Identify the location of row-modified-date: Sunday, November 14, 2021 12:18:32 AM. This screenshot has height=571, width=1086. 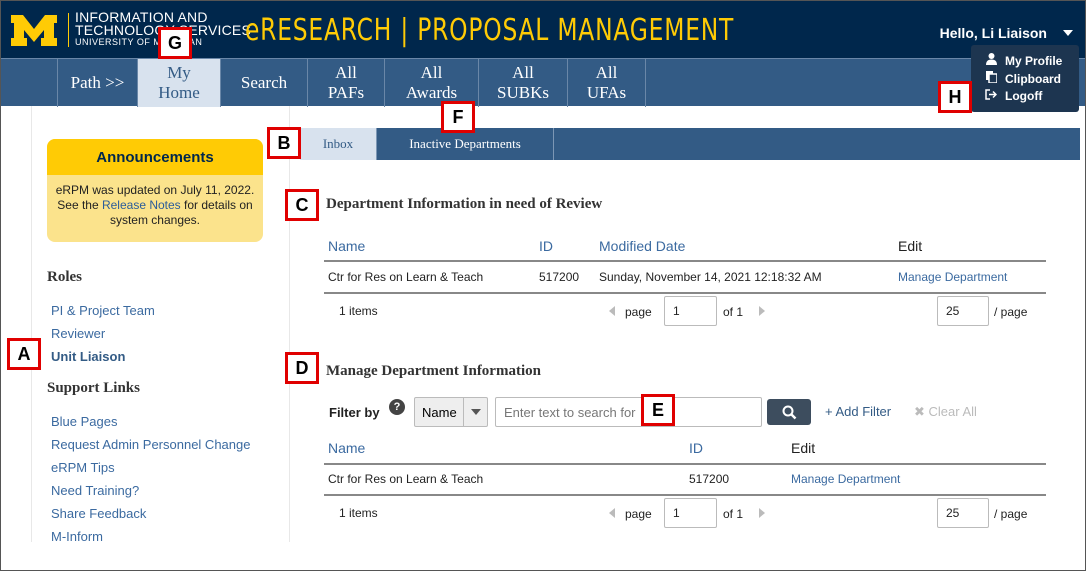
(710, 277).